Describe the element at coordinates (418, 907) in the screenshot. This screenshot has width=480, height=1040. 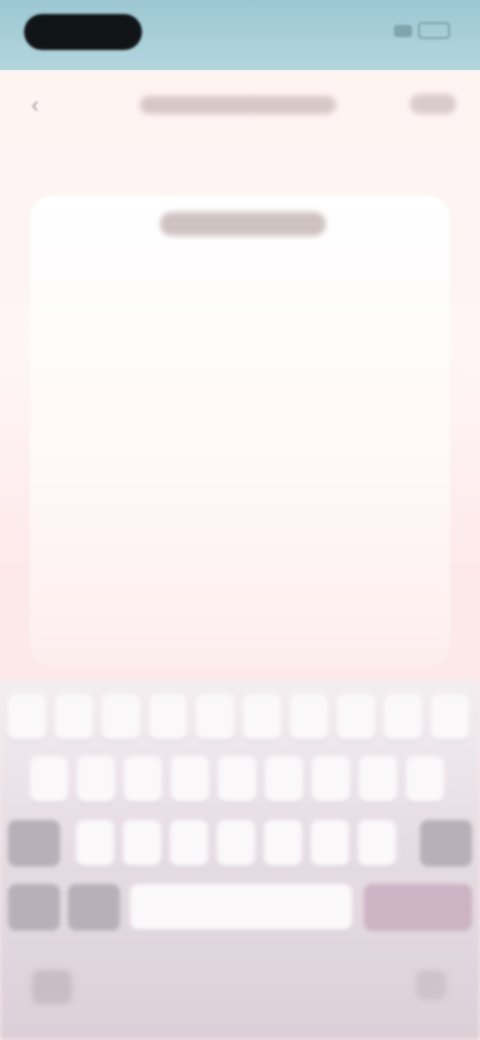
I see `return-key` at that location.